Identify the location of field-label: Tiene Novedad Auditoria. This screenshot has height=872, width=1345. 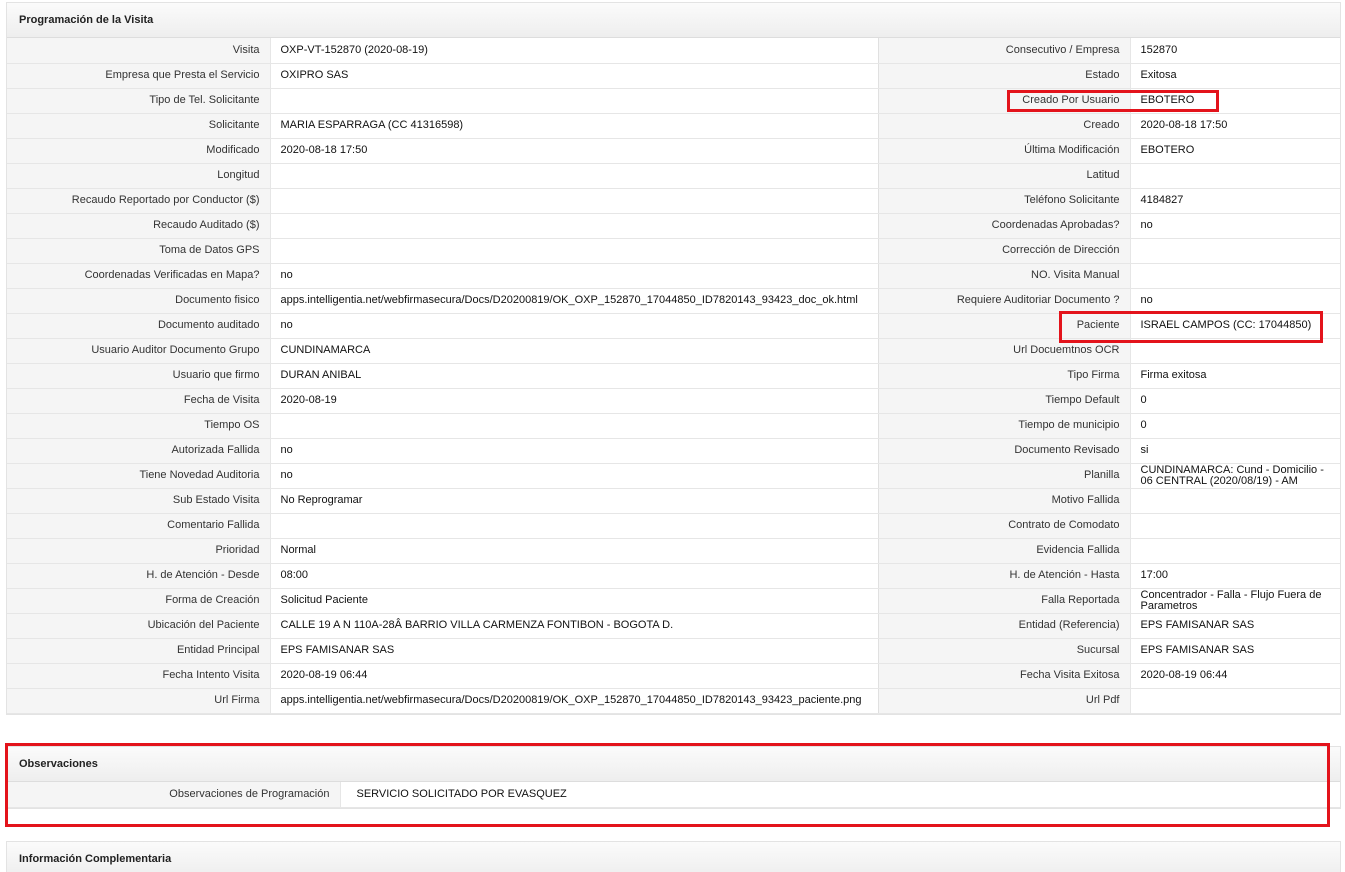
(138, 476).